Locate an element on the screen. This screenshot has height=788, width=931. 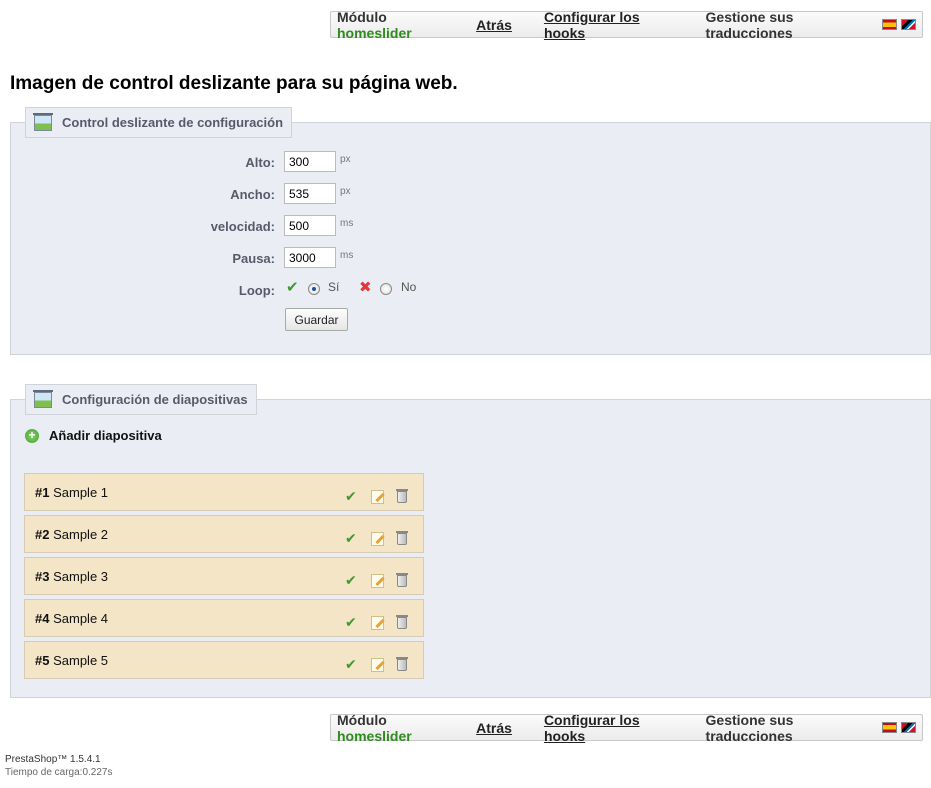
speed-input is located at coordinates (310, 225).